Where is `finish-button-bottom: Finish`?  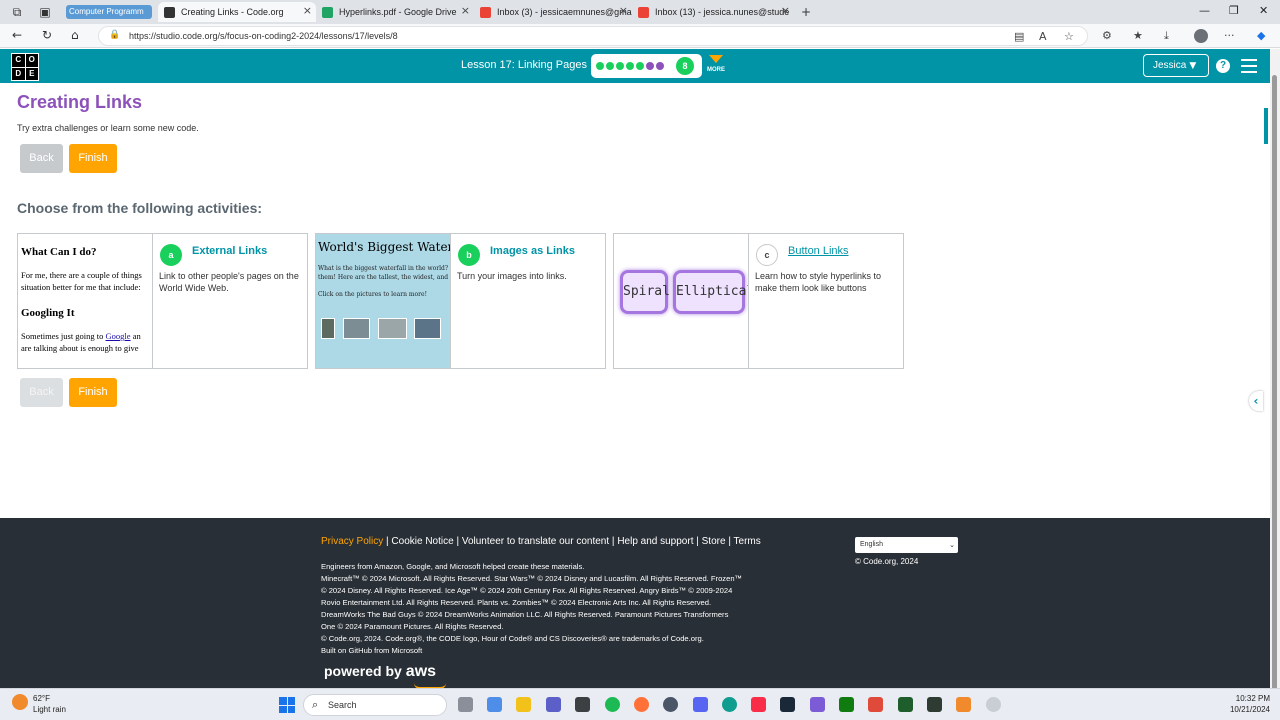 finish-button-bottom: Finish is located at coordinates (93, 392).